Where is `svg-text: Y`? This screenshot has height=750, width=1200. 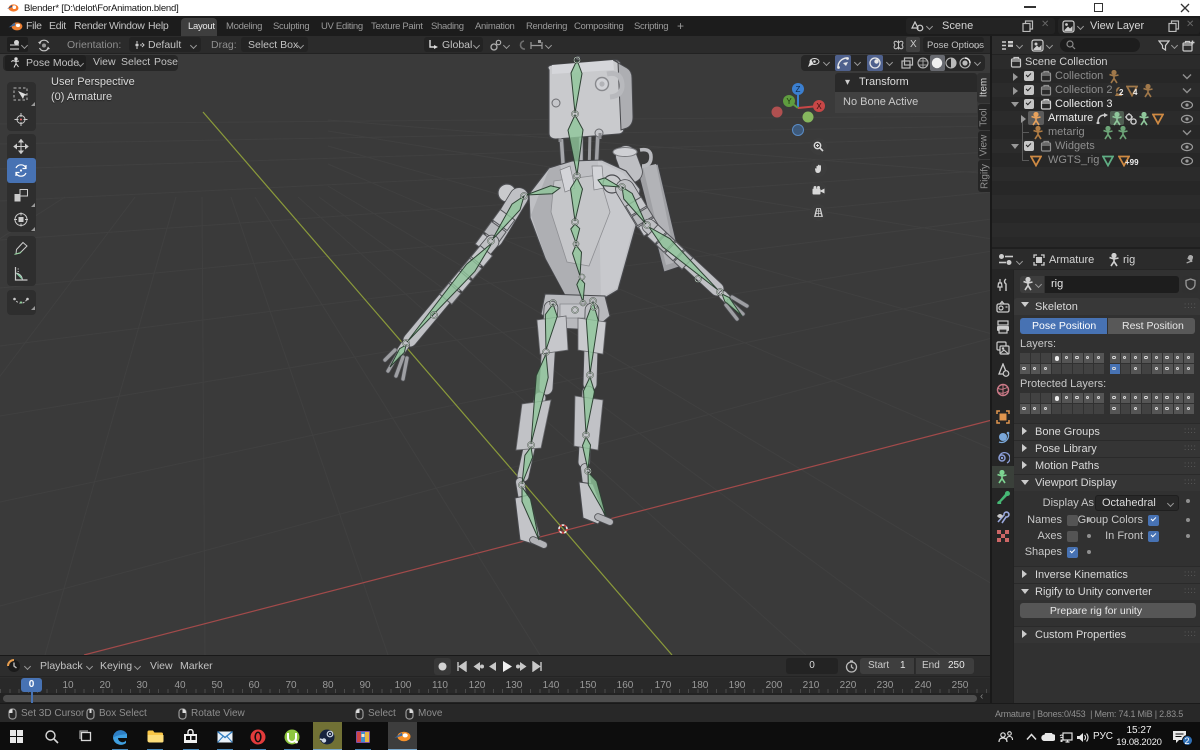
svg-text: Y is located at coordinates (789, 101).